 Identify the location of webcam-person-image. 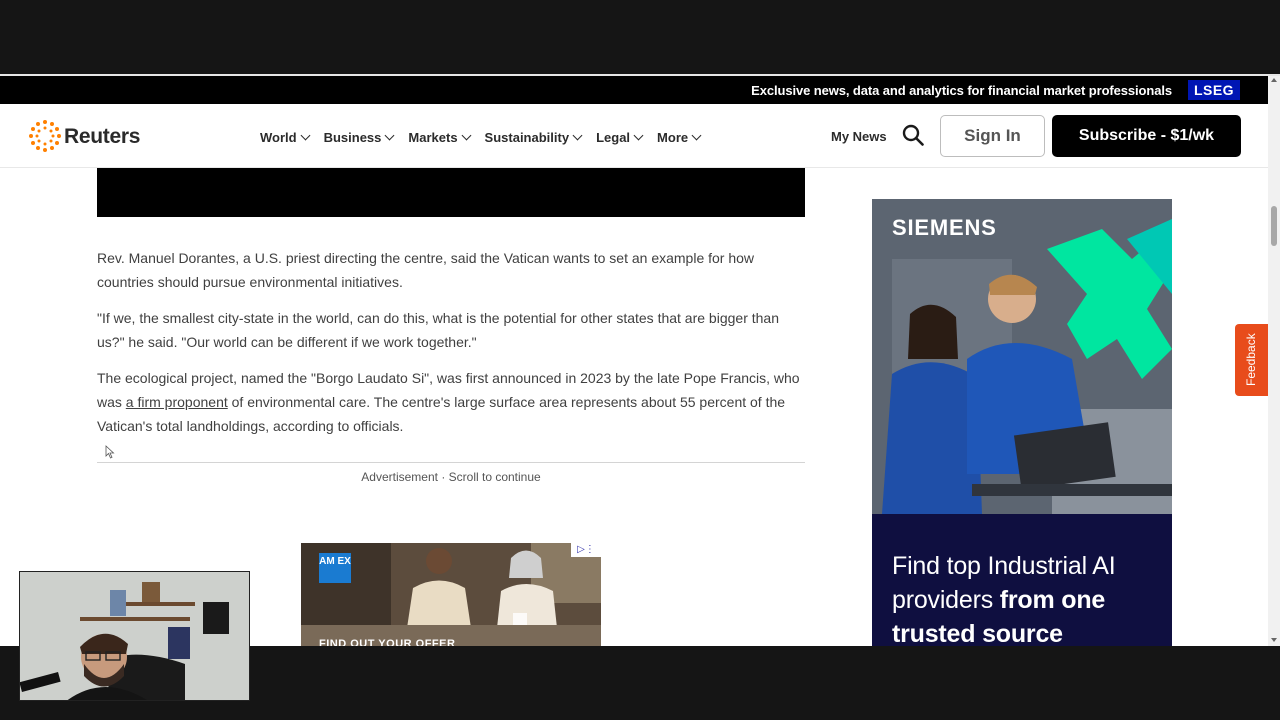
(134, 636).